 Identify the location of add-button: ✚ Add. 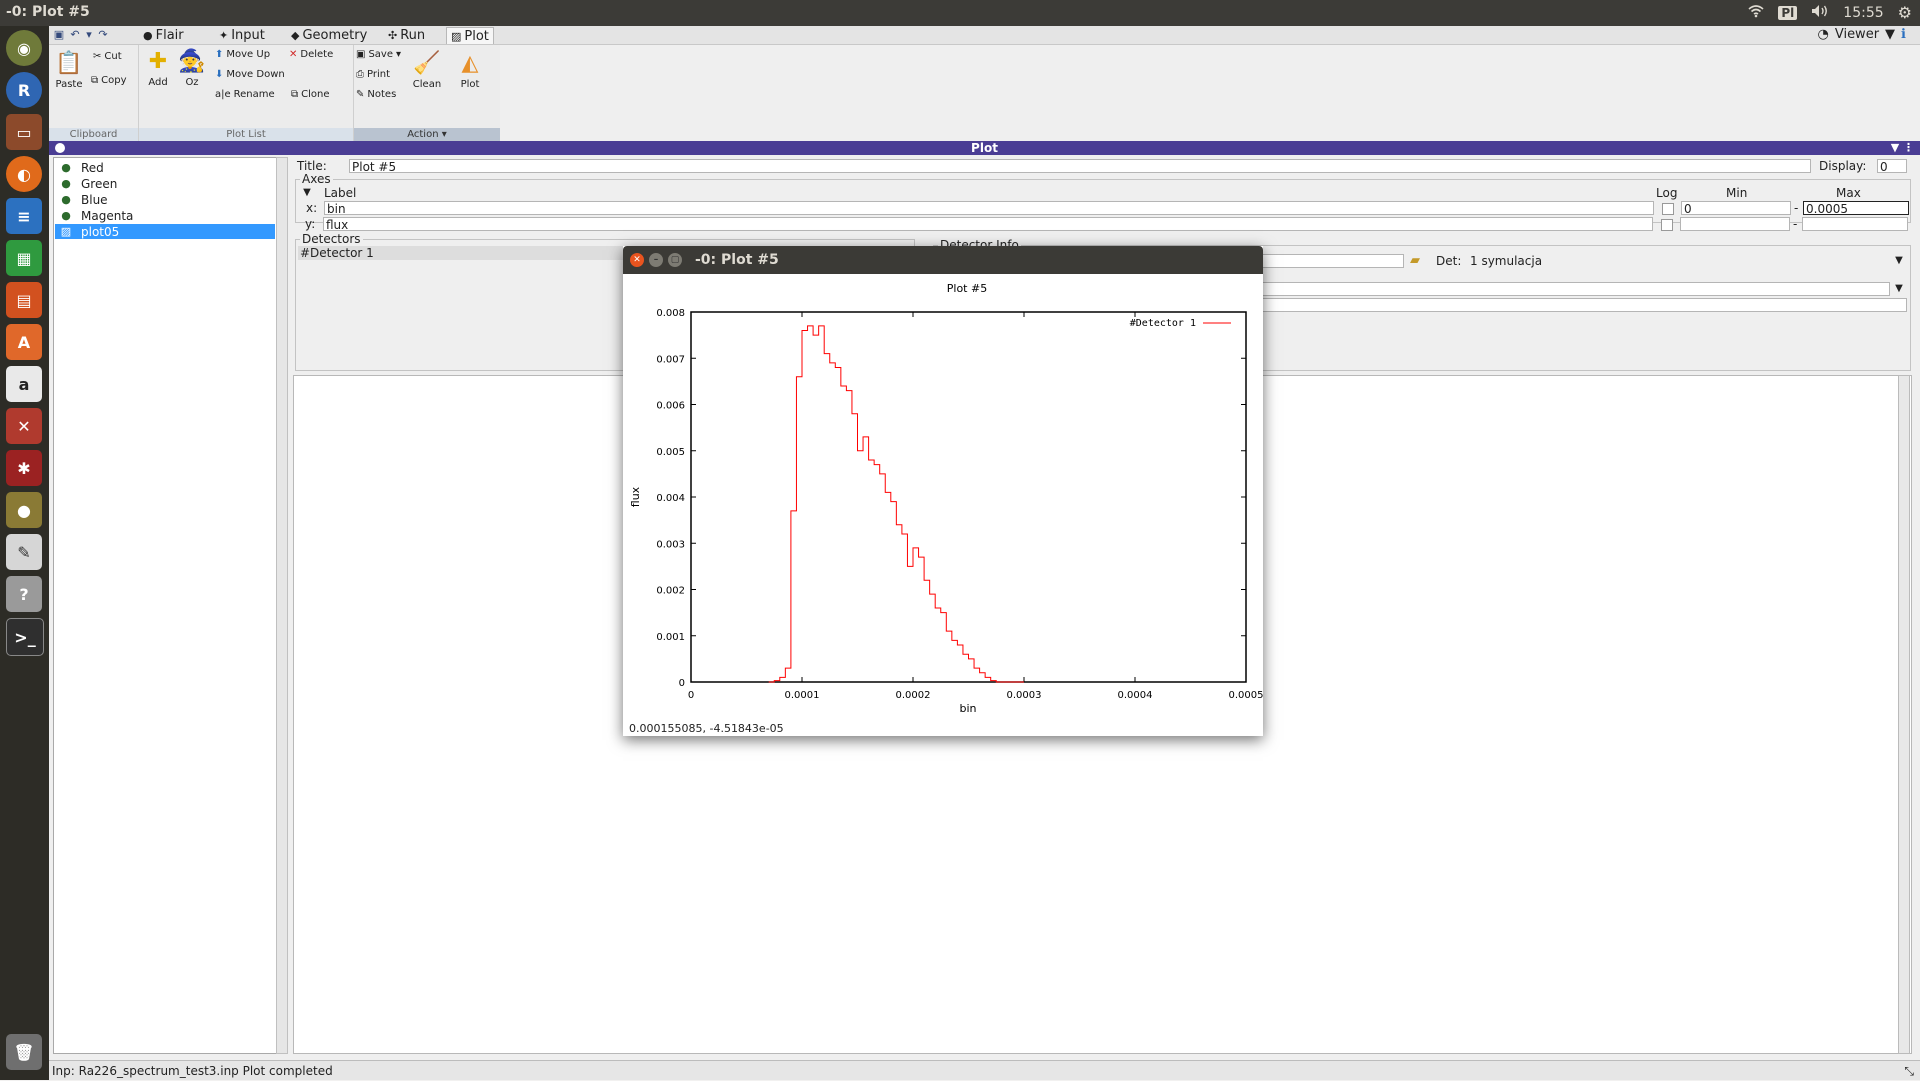
(158, 68).